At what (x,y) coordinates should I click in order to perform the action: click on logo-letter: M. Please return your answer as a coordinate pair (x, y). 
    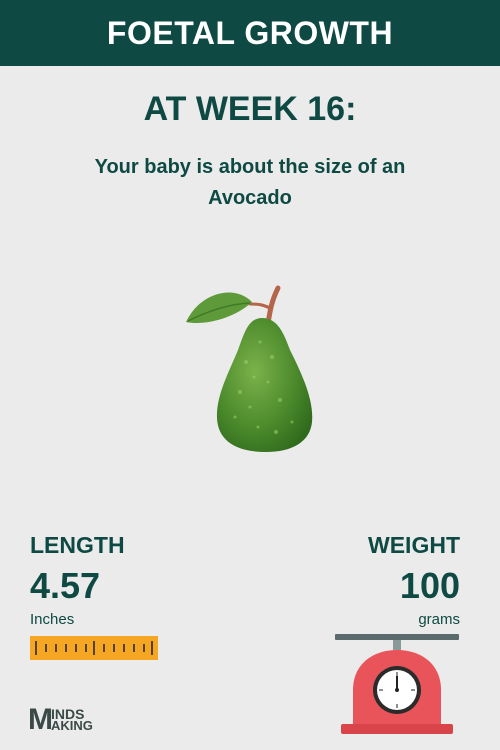
    Looking at the image, I should click on (40, 719).